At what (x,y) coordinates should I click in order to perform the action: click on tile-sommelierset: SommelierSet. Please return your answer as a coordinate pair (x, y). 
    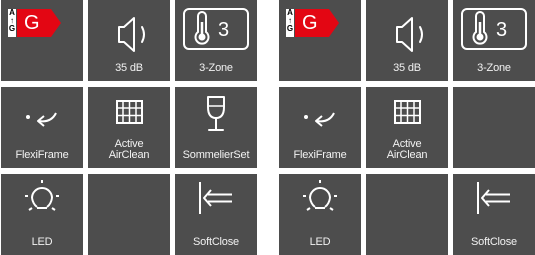
    Looking at the image, I should click on (216, 127).